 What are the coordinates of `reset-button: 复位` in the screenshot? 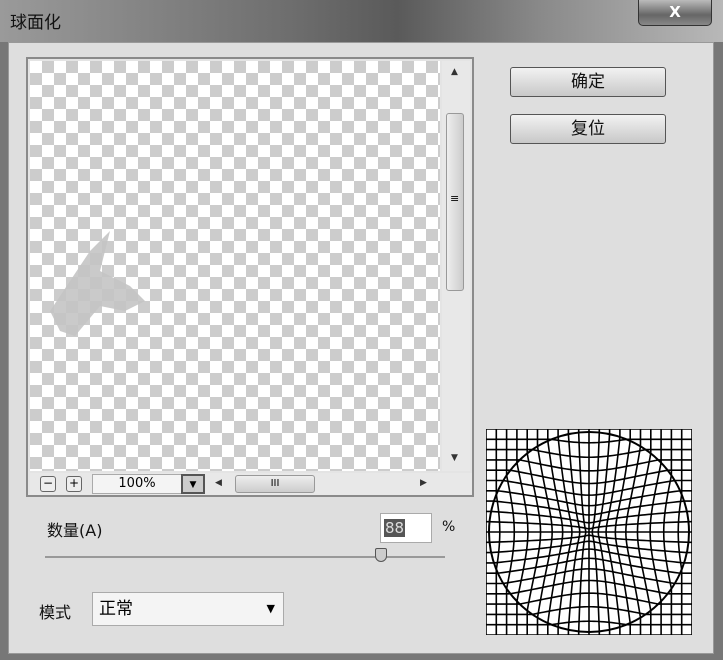 It's located at (588, 129).